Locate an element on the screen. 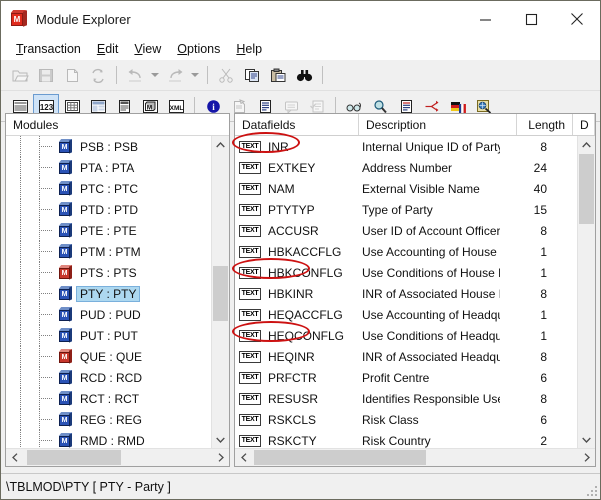 The width and height of the screenshot is (601, 500). window-title: Module Explorer is located at coordinates (83, 19).